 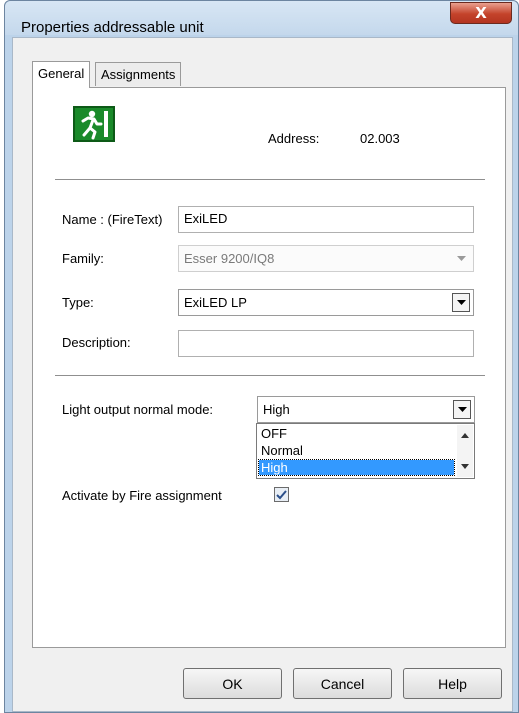 What do you see at coordinates (326, 343) in the screenshot?
I see `description-input` at bounding box center [326, 343].